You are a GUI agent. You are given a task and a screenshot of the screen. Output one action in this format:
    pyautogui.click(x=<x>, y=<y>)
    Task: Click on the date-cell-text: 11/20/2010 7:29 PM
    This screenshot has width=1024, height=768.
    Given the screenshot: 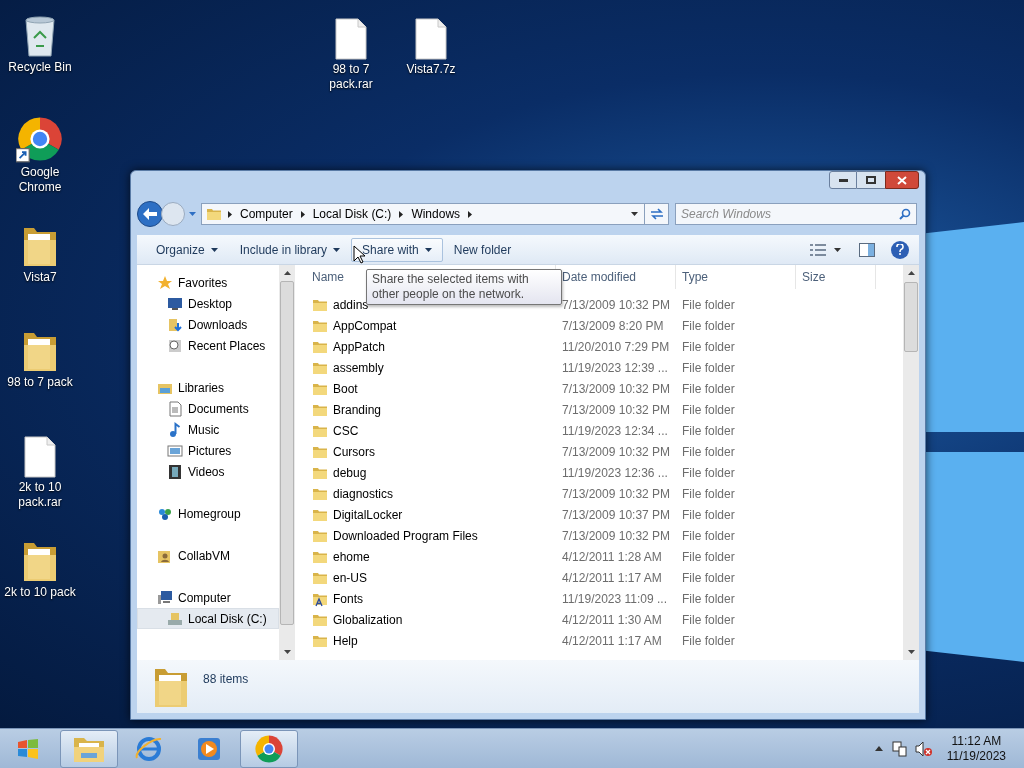 What is the action you would take?
    pyautogui.click(x=616, y=347)
    